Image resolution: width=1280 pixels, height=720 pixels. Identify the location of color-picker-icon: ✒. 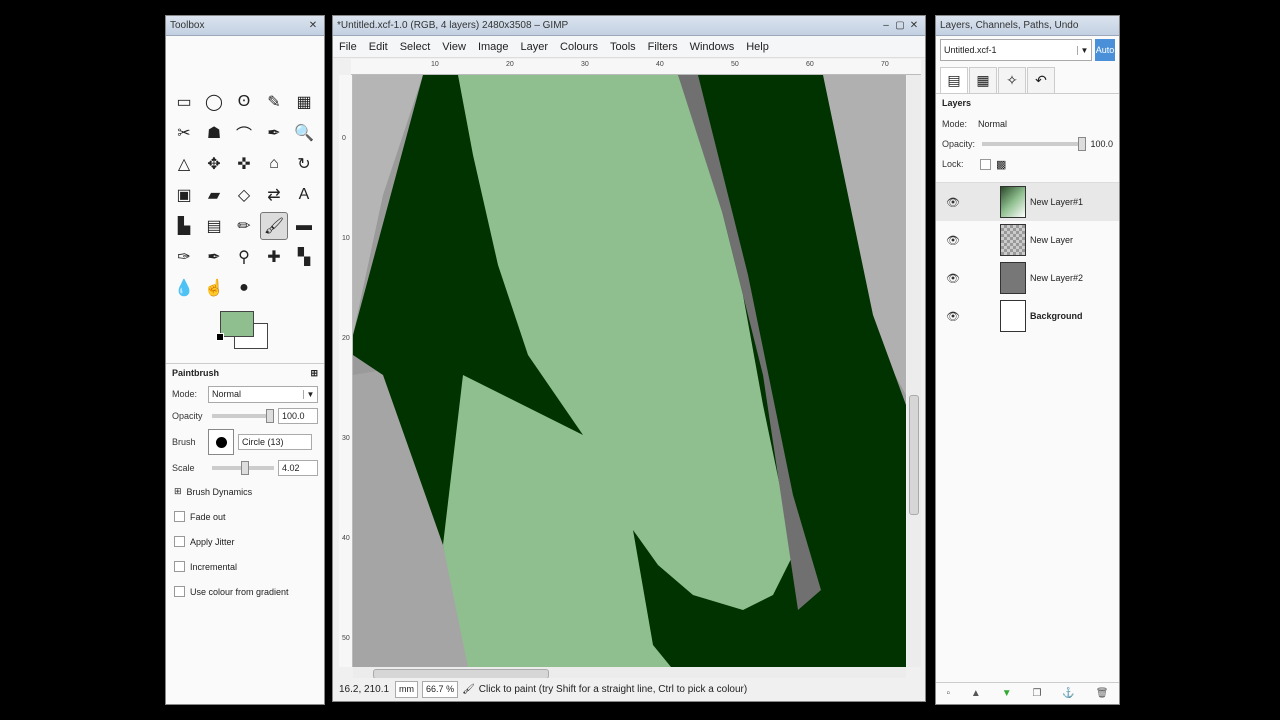
(274, 133).